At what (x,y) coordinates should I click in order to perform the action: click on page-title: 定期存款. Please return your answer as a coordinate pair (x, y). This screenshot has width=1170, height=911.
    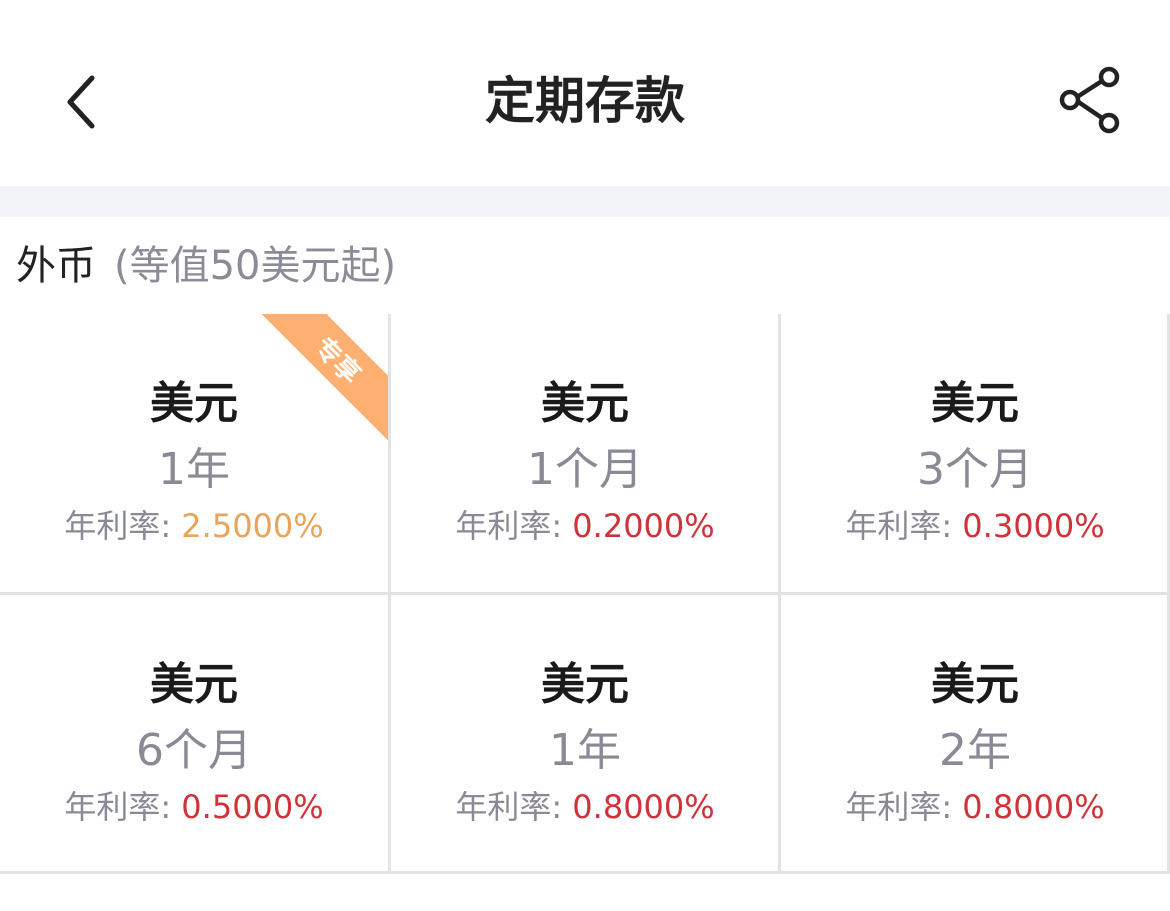
    Looking at the image, I should click on (585, 101).